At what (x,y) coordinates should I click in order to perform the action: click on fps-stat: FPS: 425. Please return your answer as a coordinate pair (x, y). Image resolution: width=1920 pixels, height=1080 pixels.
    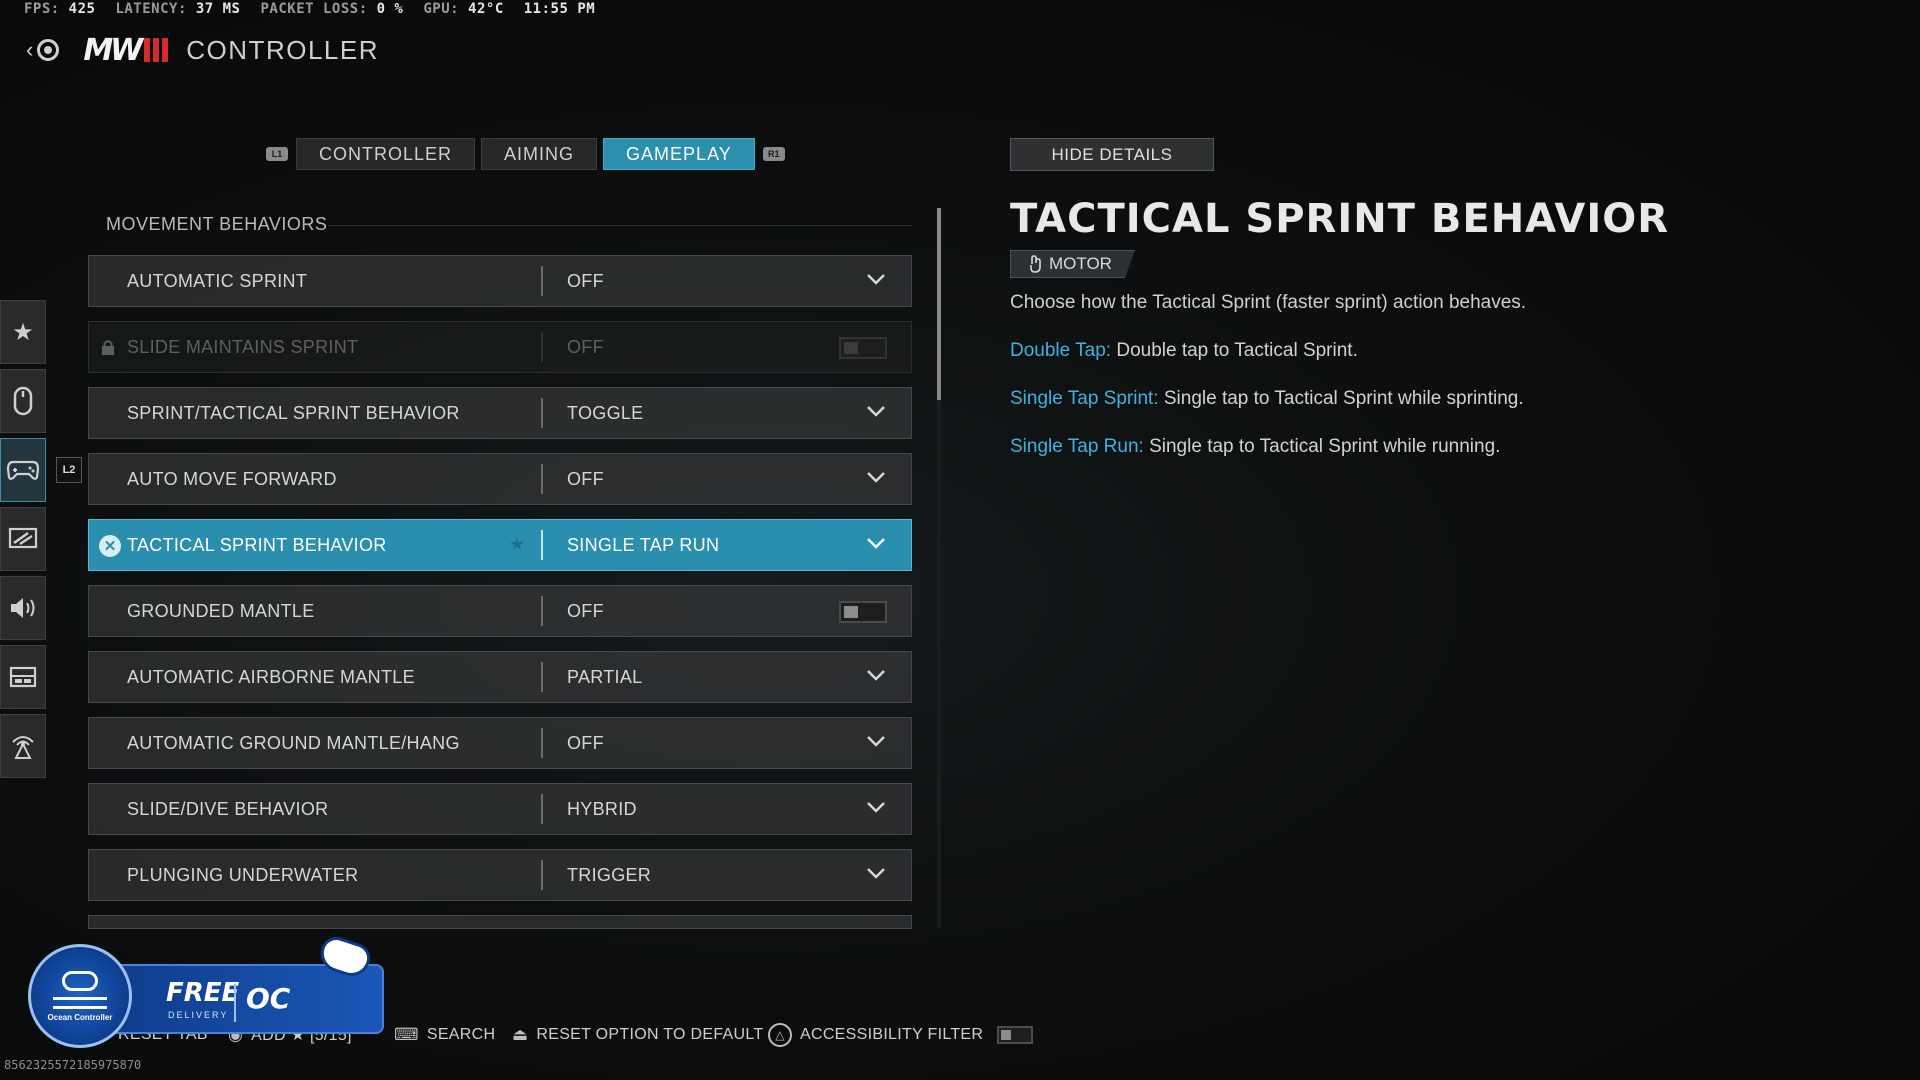
    Looking at the image, I should click on (60, 9).